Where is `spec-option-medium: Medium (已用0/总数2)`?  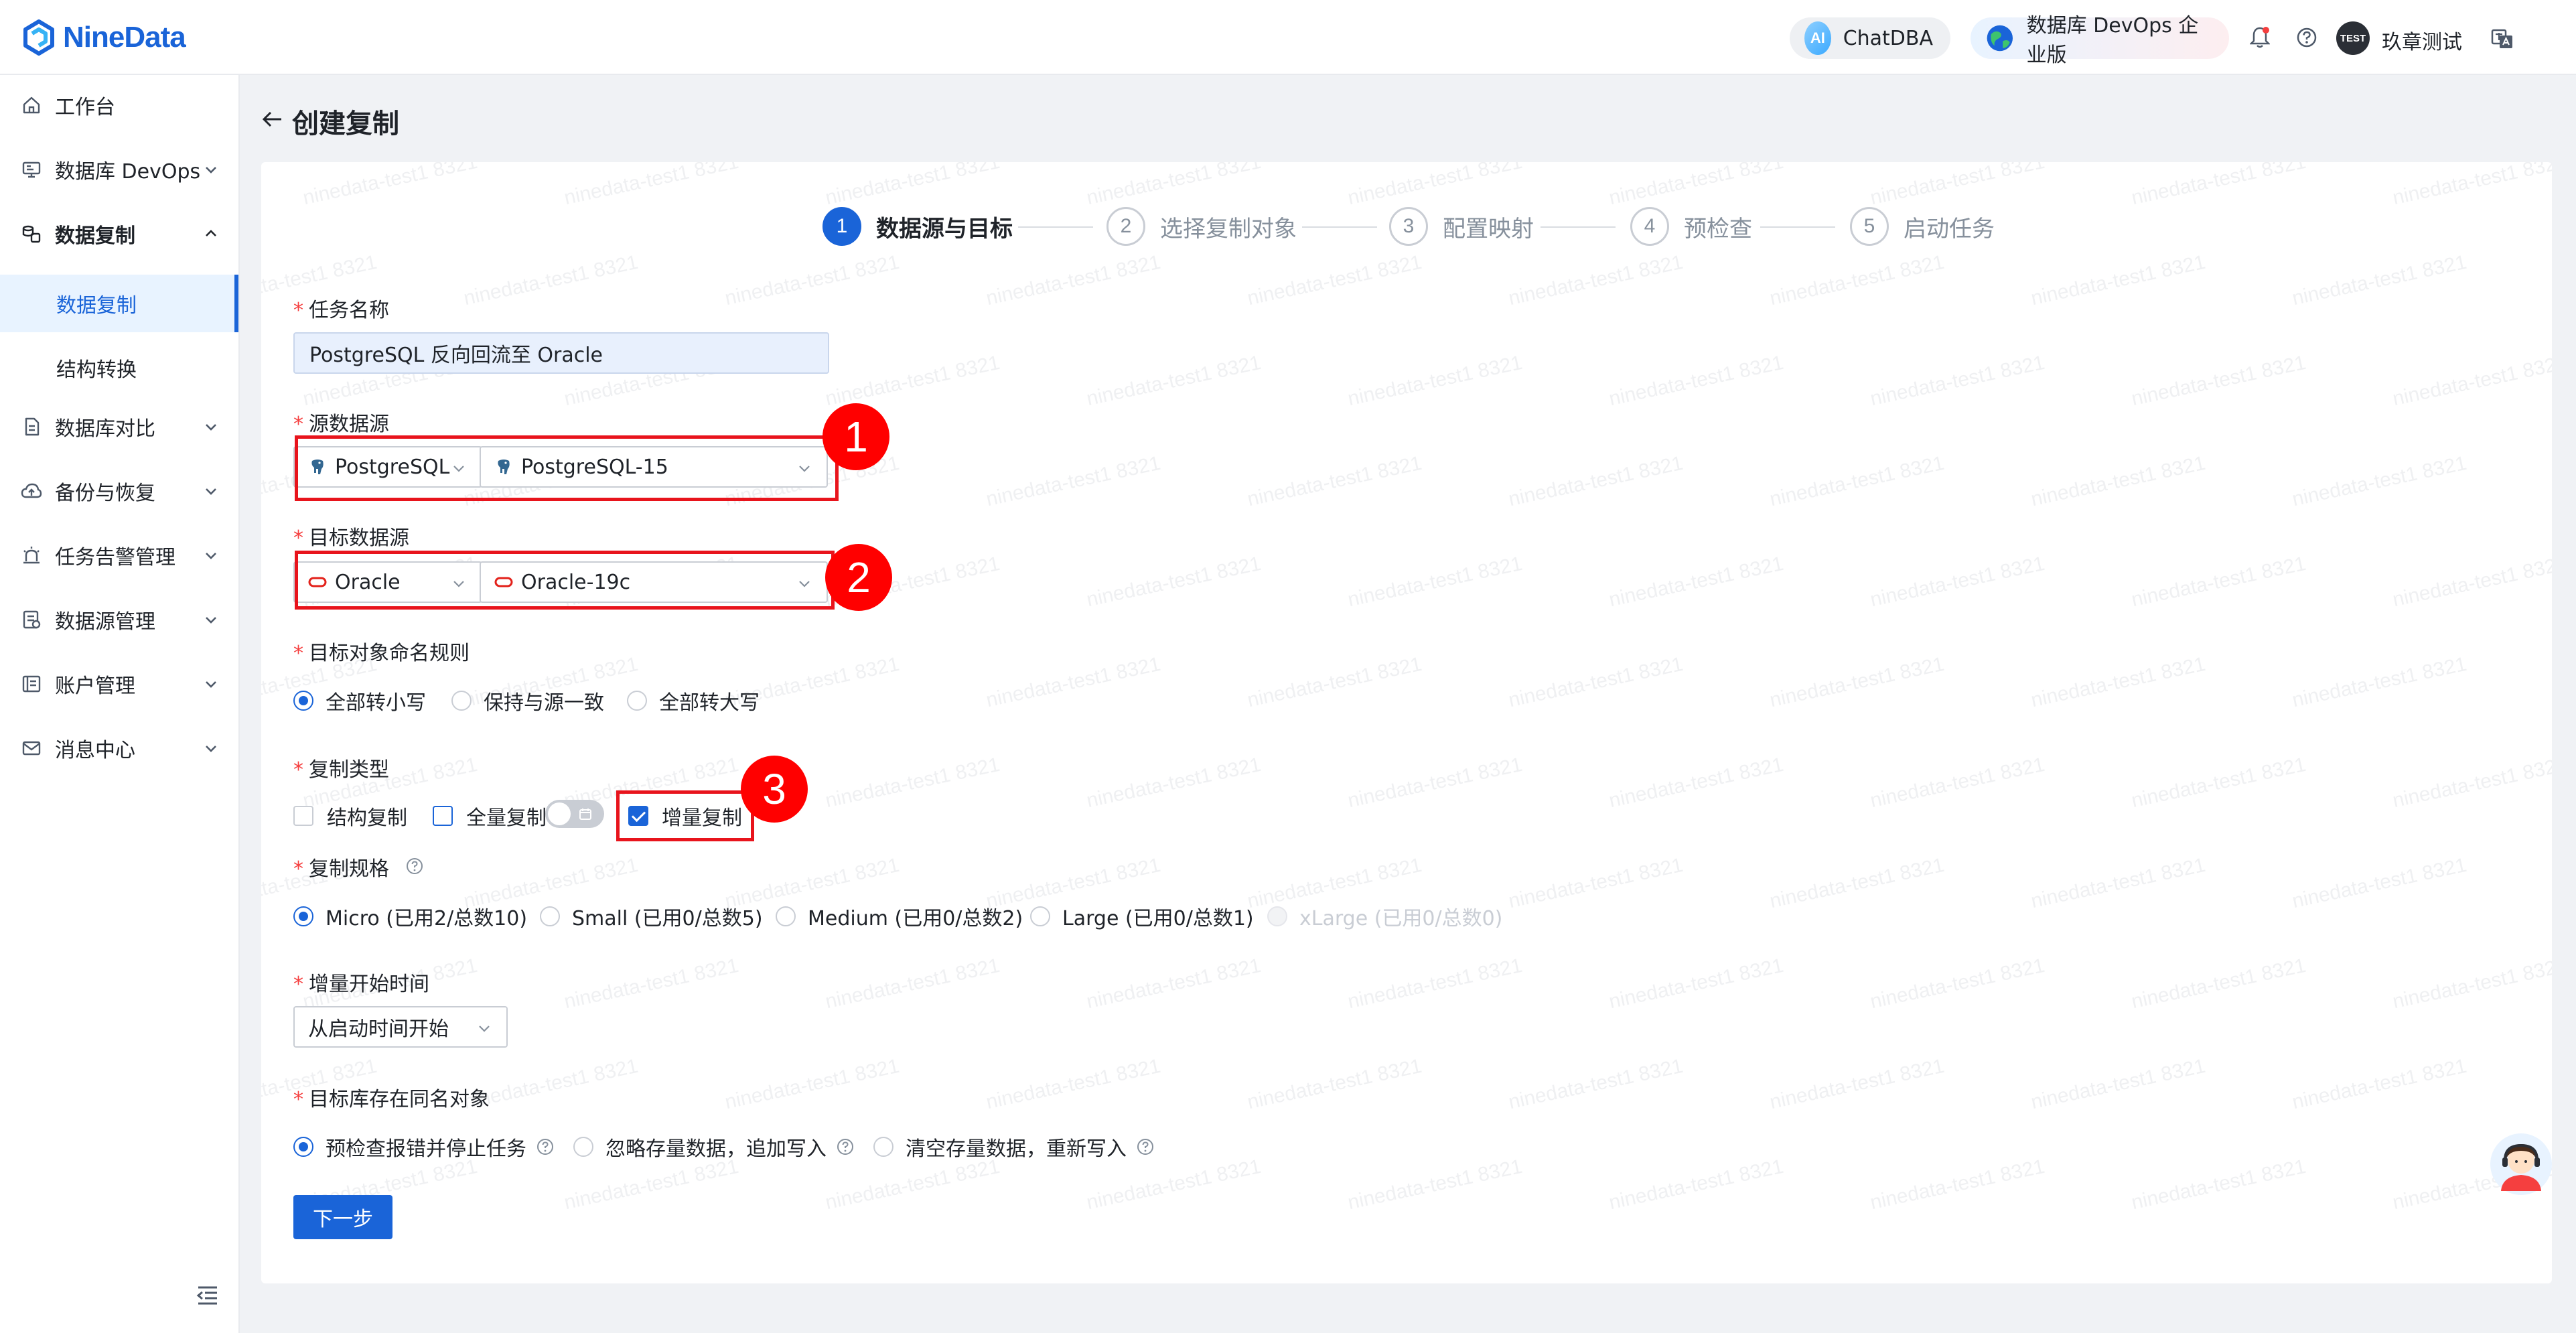 spec-option-medium: Medium (已用0/总数2) is located at coordinates (899, 916).